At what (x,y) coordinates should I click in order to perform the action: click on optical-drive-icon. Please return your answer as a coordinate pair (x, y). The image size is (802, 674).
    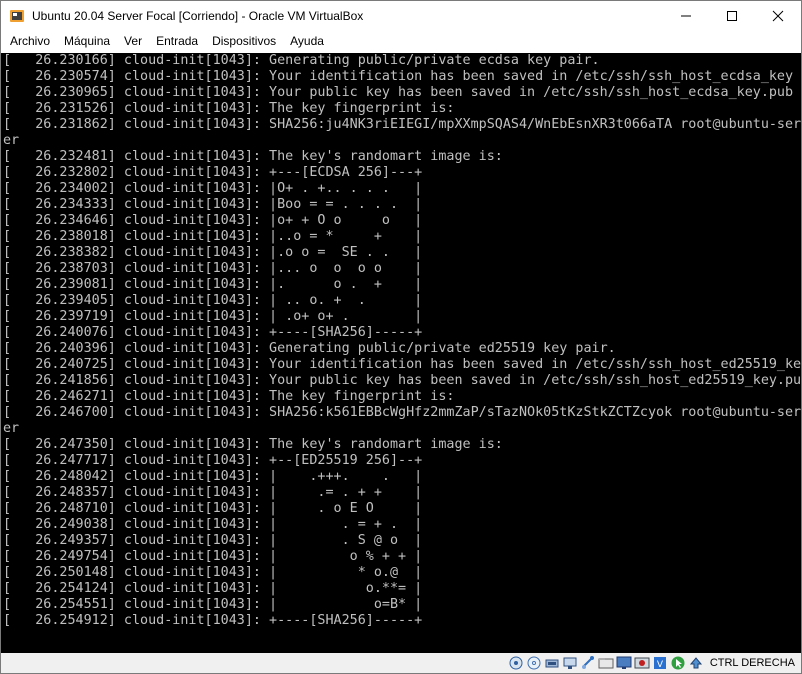
    Looking at the image, I should click on (534, 663).